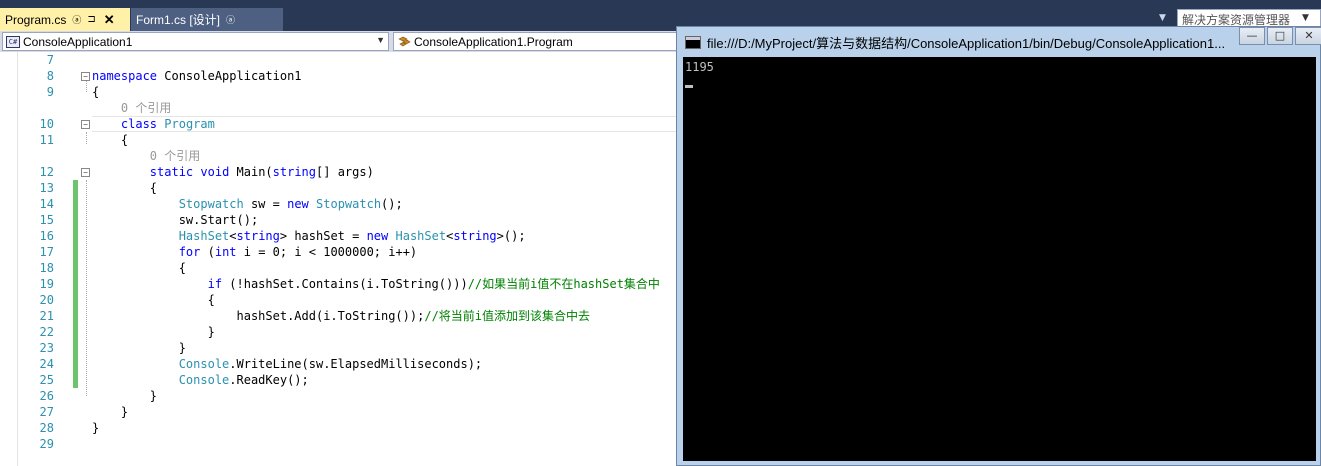 Image resolution: width=1321 pixels, height=466 pixels. What do you see at coordinates (215, 172) in the screenshot?
I see `keyword-token: void` at bounding box center [215, 172].